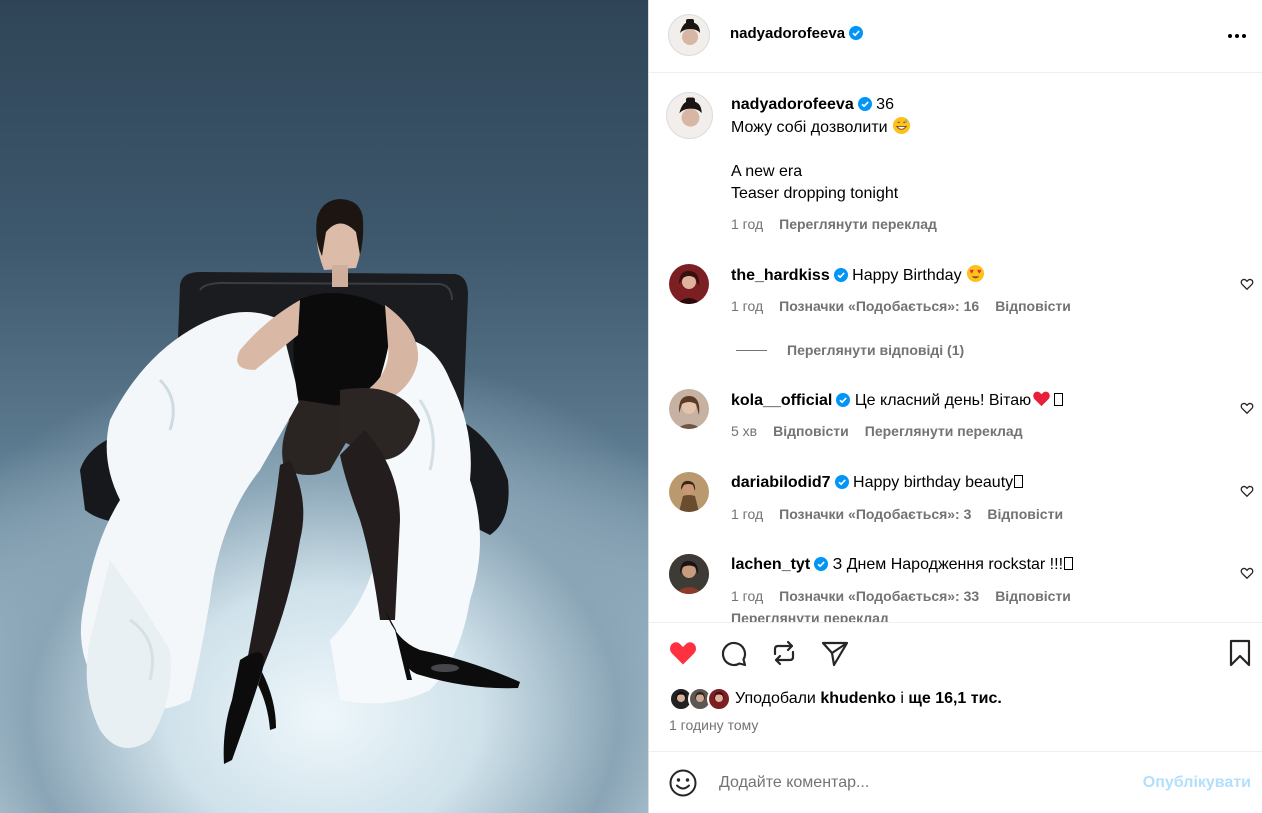 This screenshot has height=813, width=1262. What do you see at coordinates (700, 699) in the screenshot?
I see `liker-avatars` at bounding box center [700, 699].